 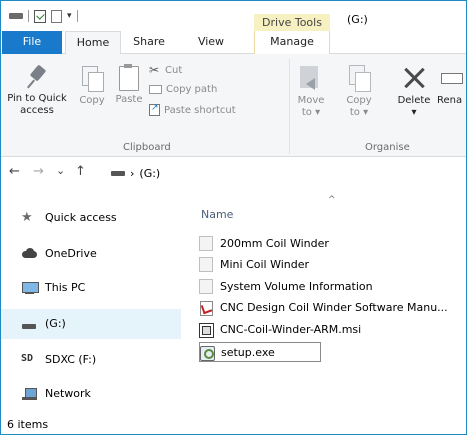 What do you see at coordinates (93, 43) in the screenshot?
I see `tab-home: Home` at bounding box center [93, 43].